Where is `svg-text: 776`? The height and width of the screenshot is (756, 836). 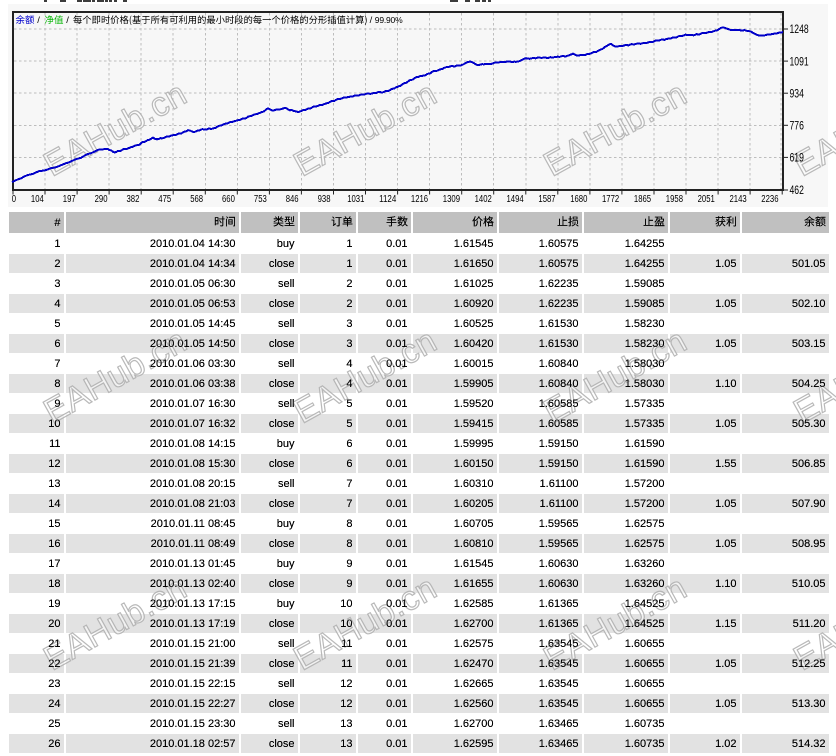 svg-text: 776 is located at coordinates (797, 127).